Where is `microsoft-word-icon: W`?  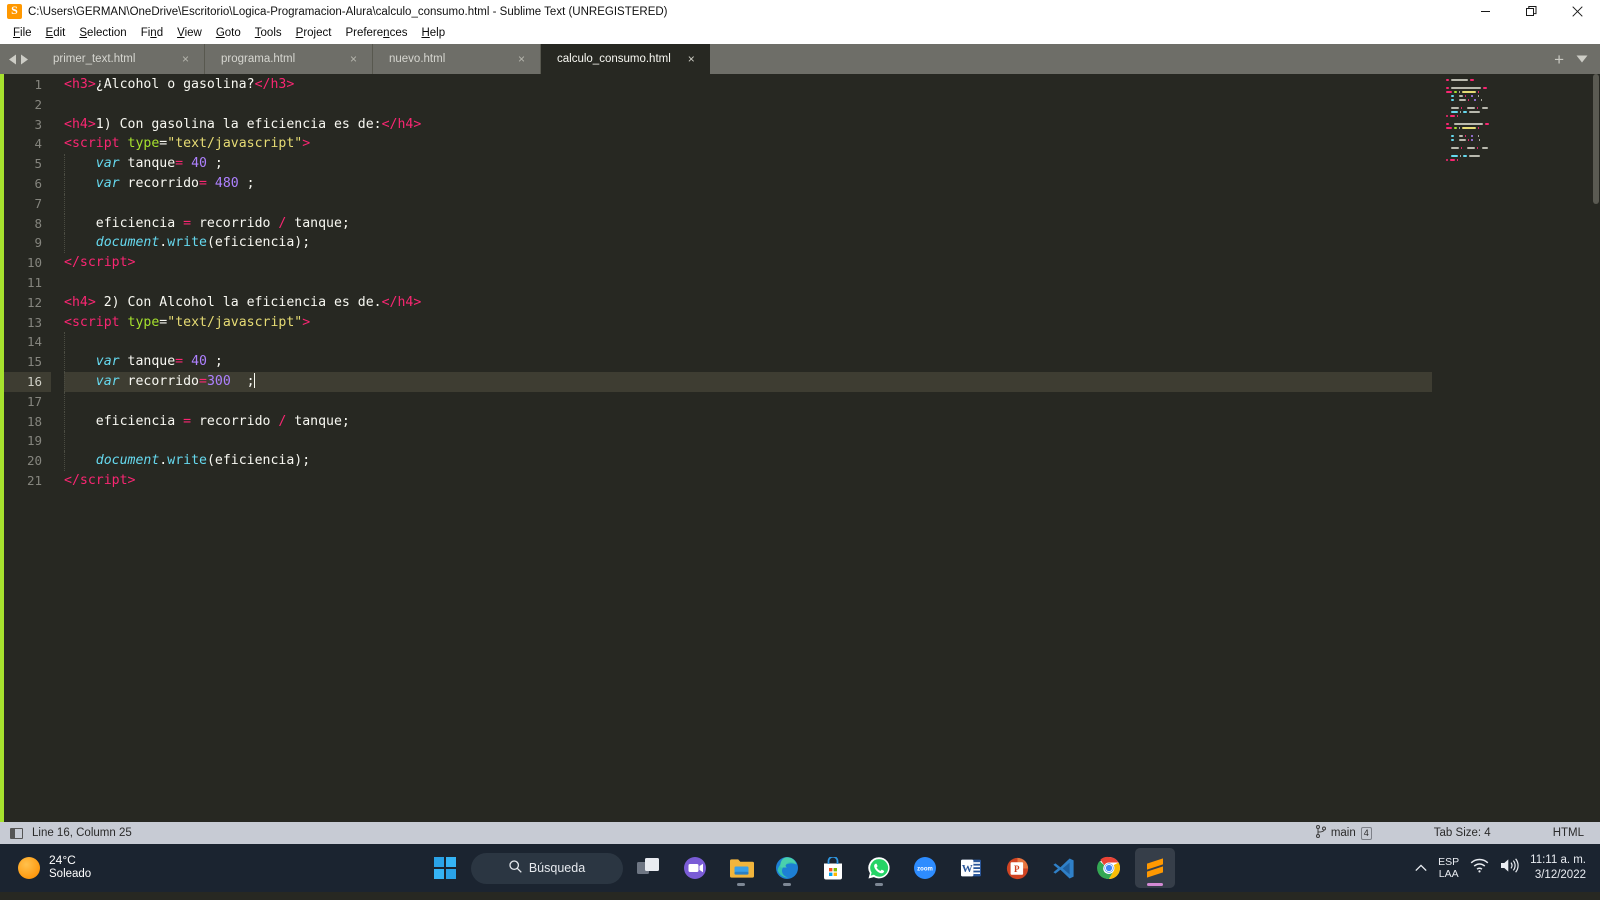 microsoft-word-icon: W is located at coordinates (971, 868).